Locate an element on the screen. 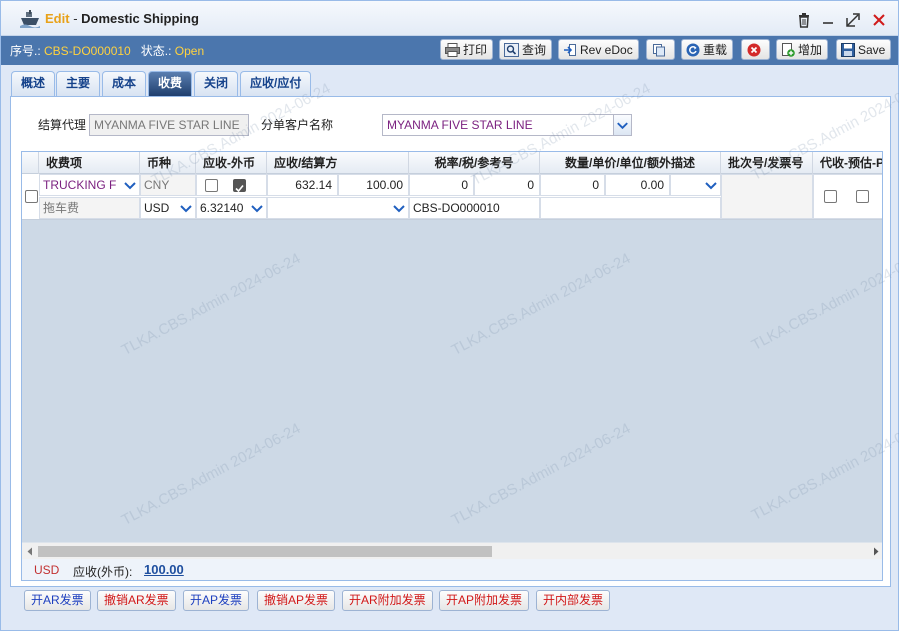 This screenshot has height=631, width=899. reload-label: 重载 is located at coordinates (715, 50).